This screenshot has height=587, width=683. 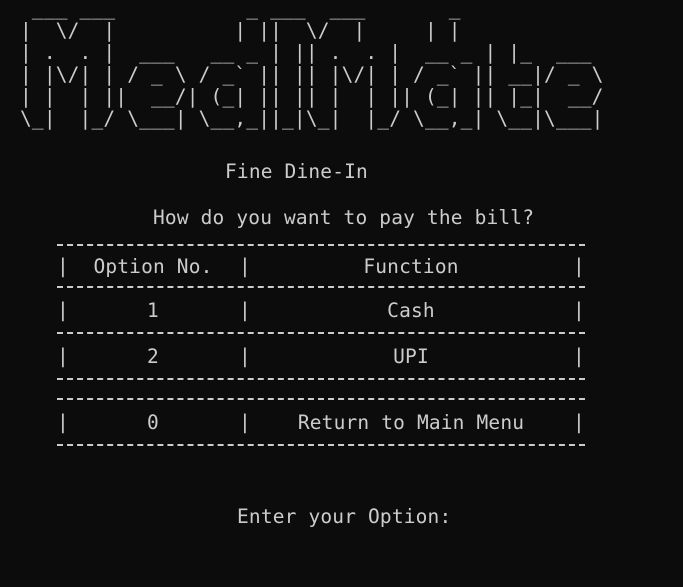 I want to click on table-header-row: Option No. Function, so click(x=321, y=266).